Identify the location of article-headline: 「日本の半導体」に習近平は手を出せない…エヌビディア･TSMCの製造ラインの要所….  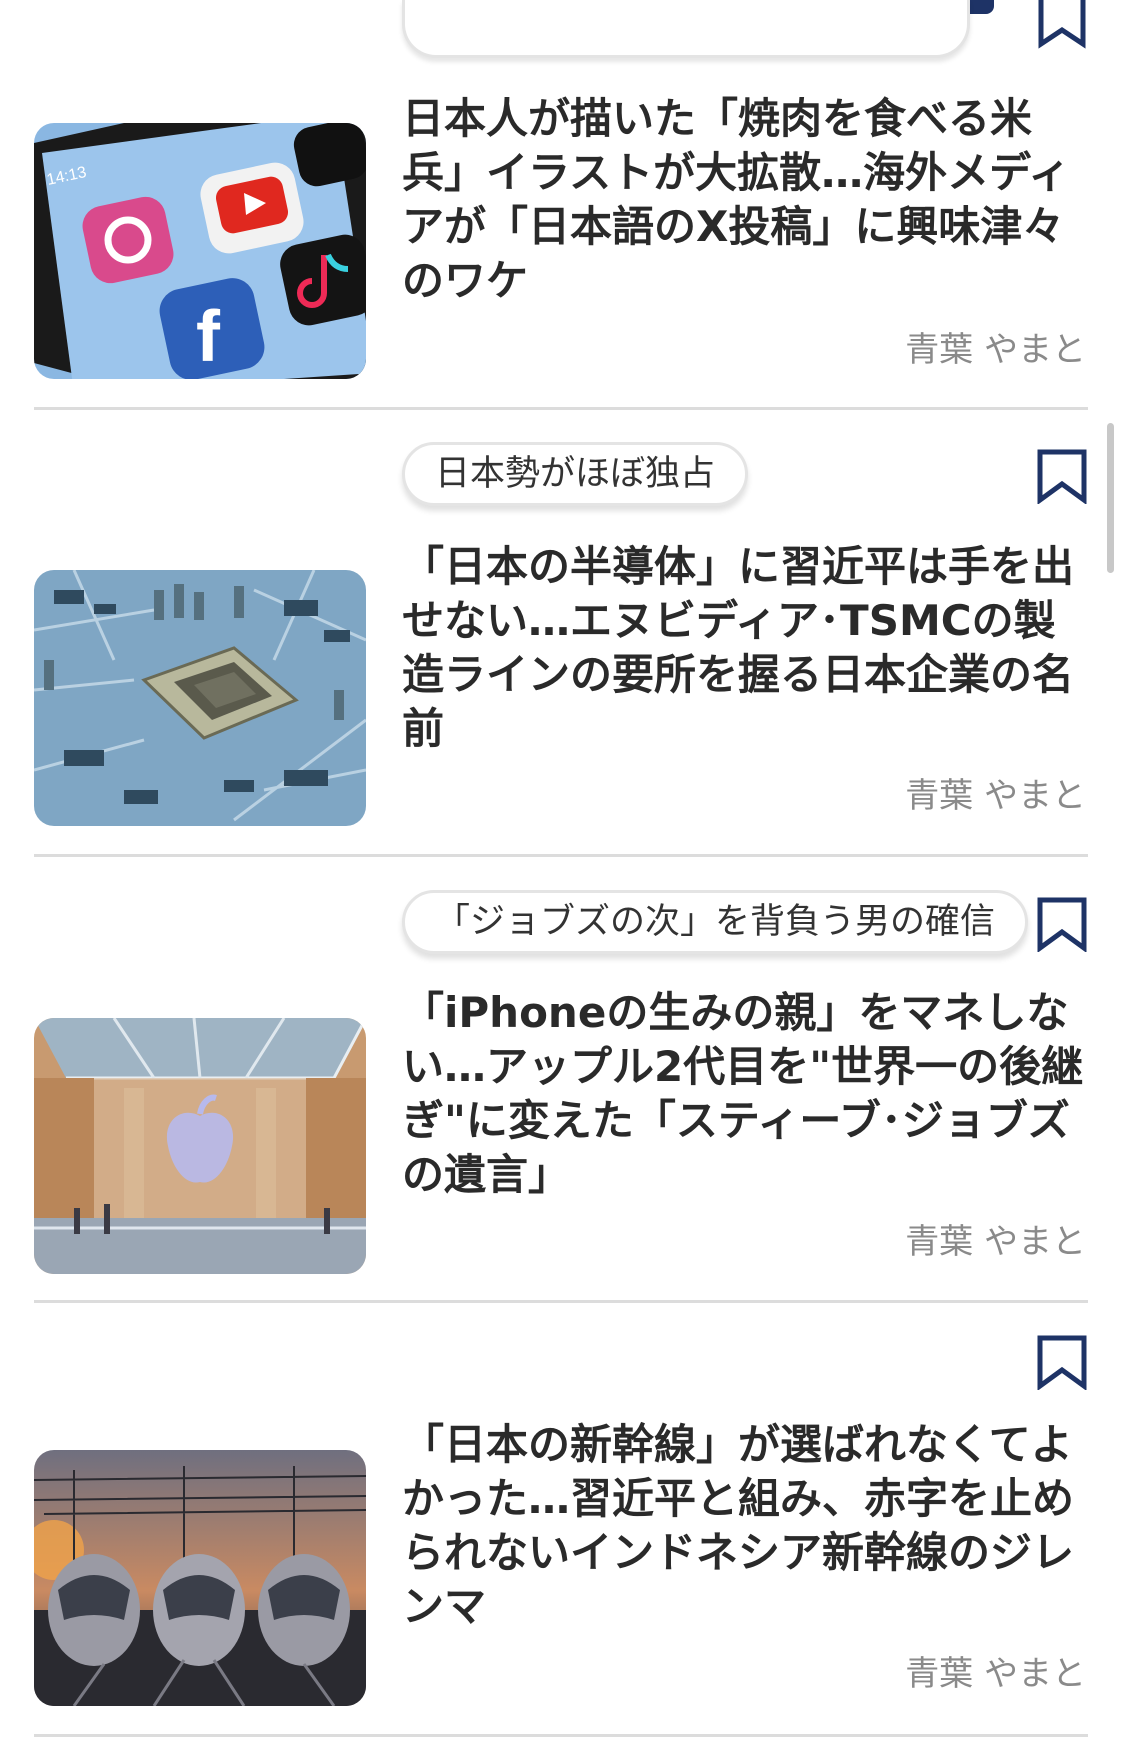
(744, 648).